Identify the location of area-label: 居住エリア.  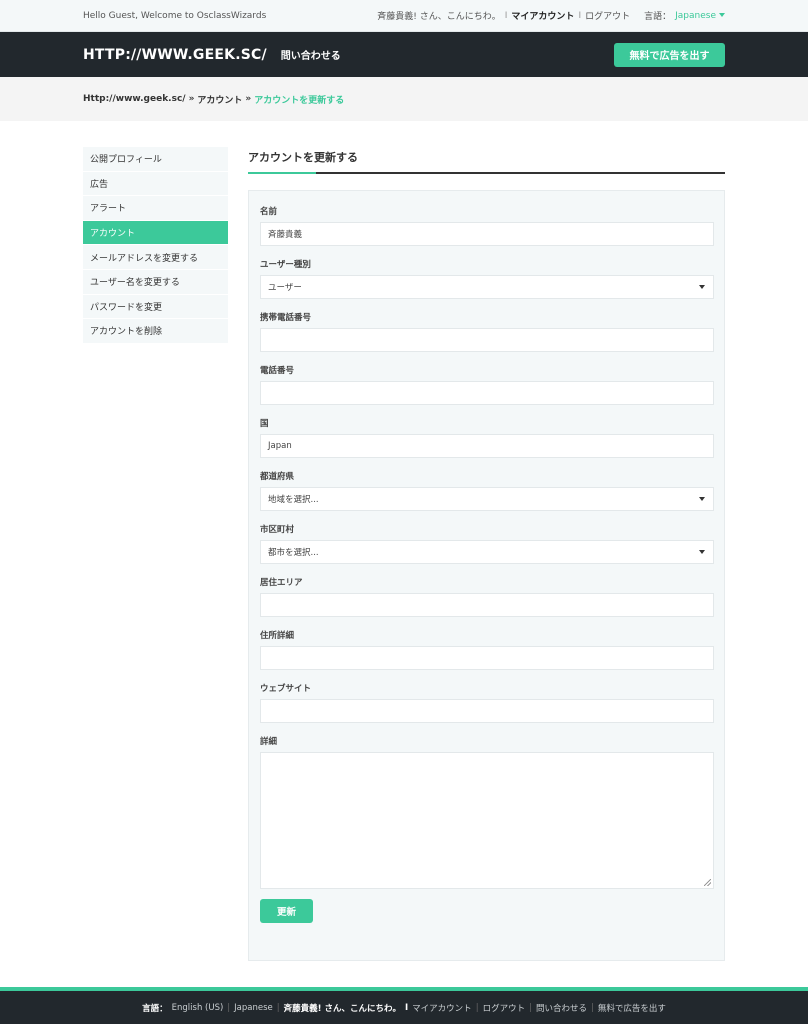
(281, 583).